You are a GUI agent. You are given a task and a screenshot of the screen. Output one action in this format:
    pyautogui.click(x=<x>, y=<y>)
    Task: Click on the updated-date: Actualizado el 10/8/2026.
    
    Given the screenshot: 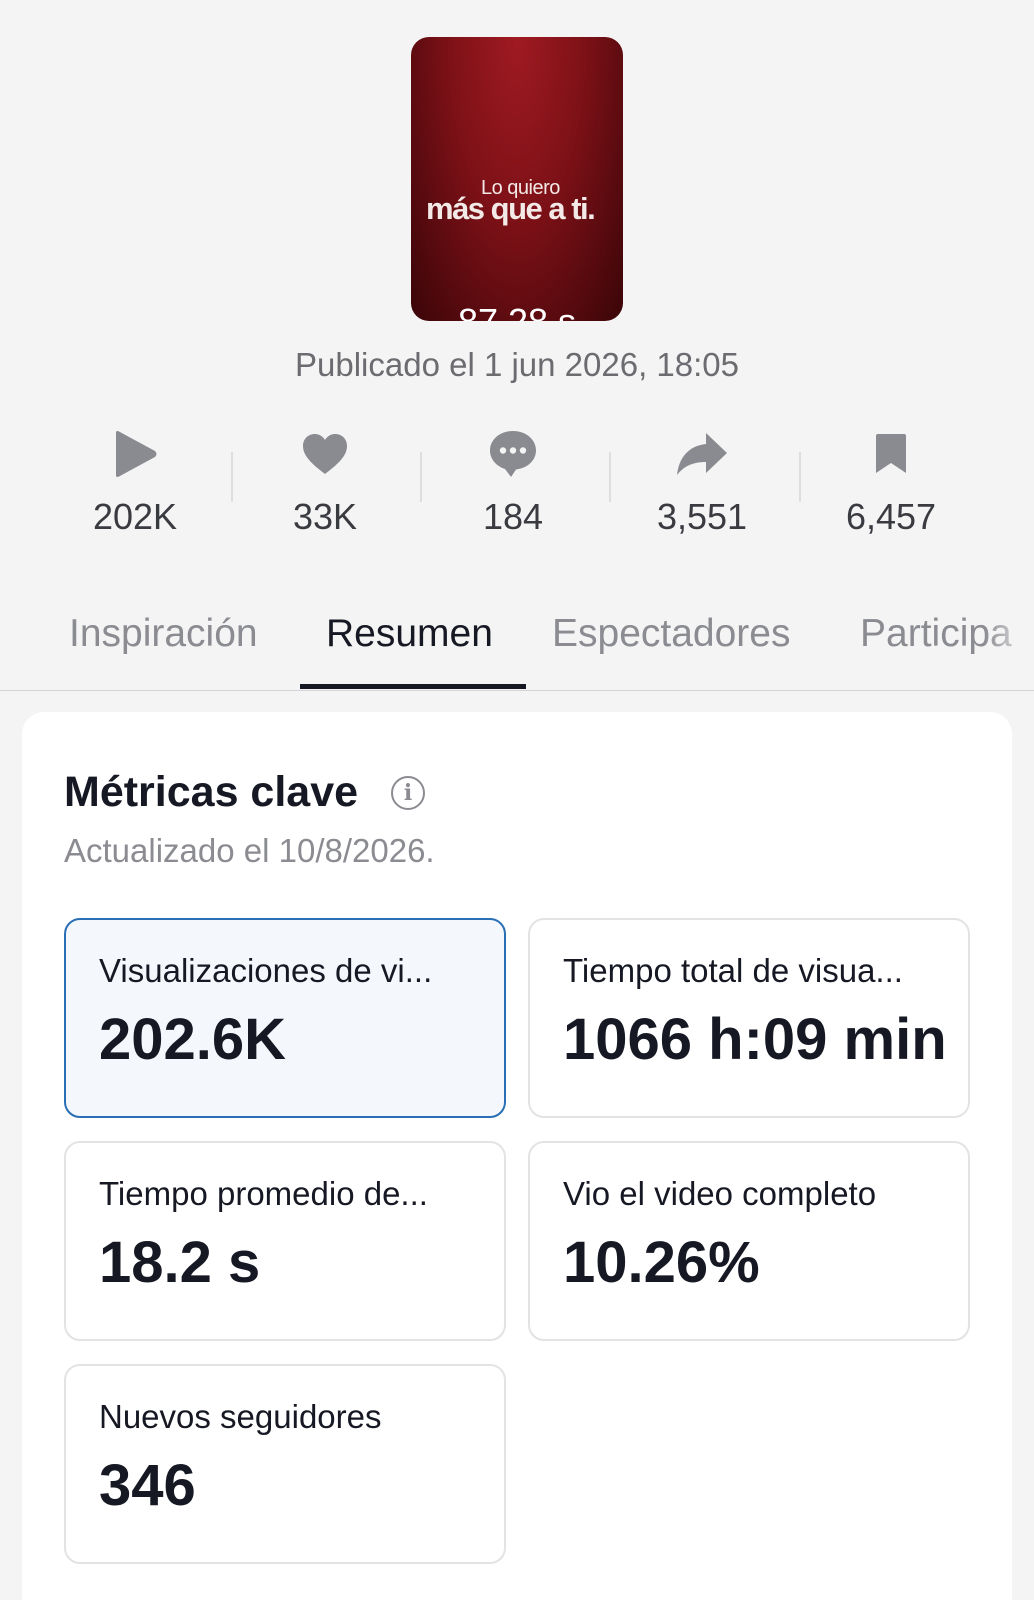 What is the action you would take?
    pyautogui.click(x=249, y=850)
    